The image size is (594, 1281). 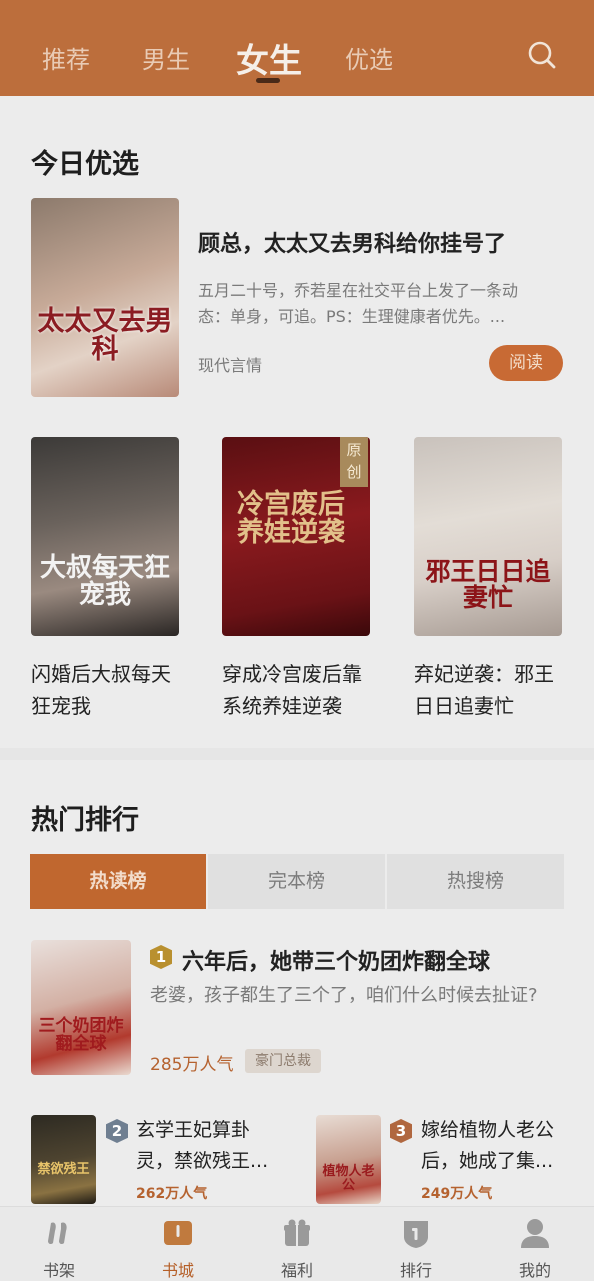 I want to click on bookshelf-icon, so click(x=57, y=1233).